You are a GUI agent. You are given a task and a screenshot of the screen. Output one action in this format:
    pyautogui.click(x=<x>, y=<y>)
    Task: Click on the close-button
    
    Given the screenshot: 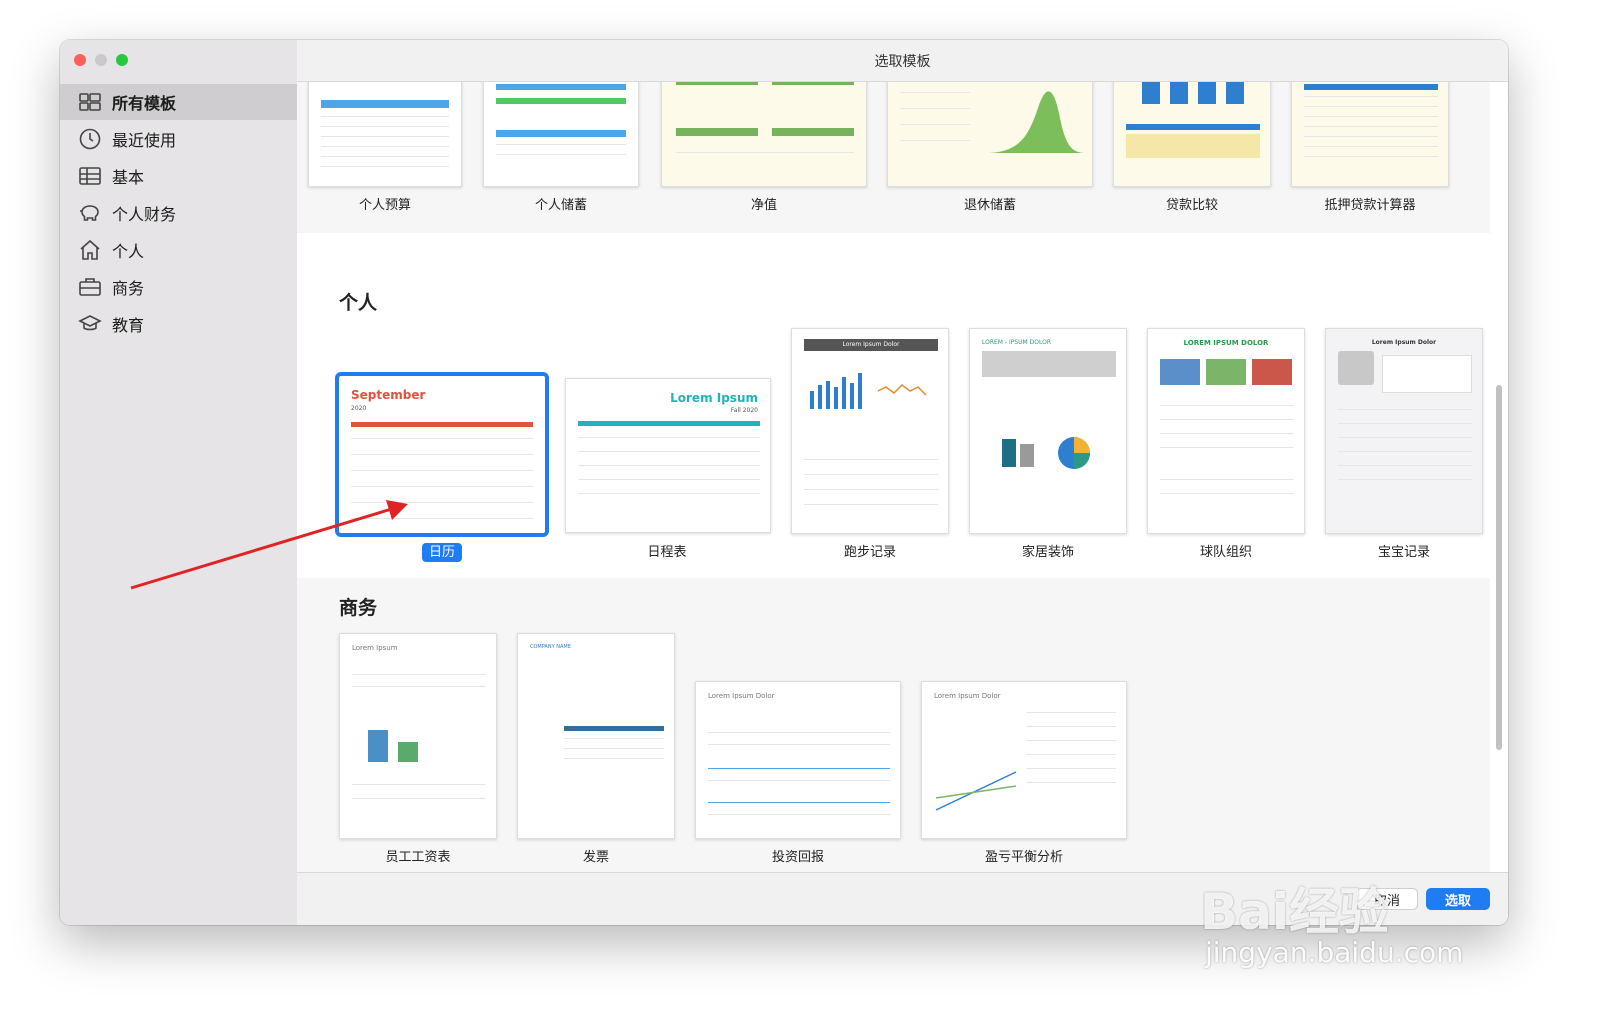 What is the action you would take?
    pyautogui.click(x=80, y=60)
    